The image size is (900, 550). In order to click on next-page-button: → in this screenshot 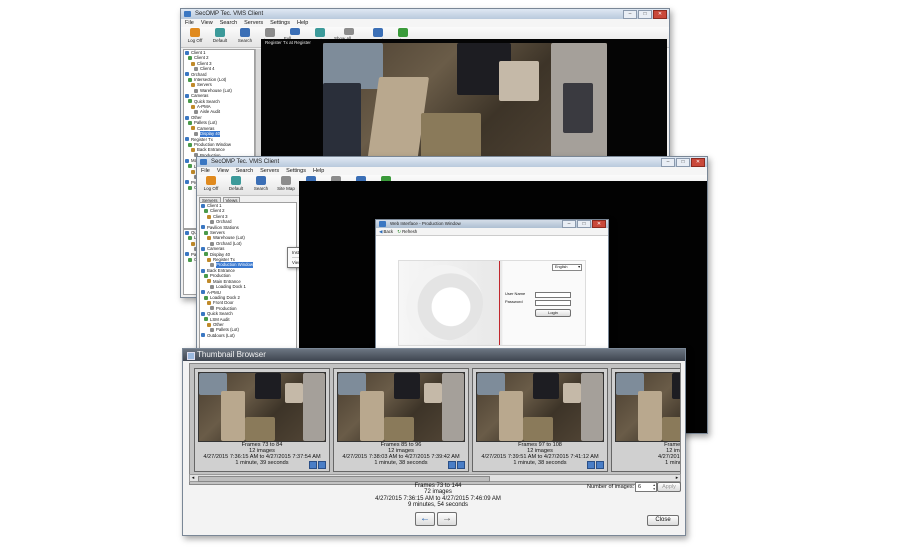, I will do `click(447, 519)`.